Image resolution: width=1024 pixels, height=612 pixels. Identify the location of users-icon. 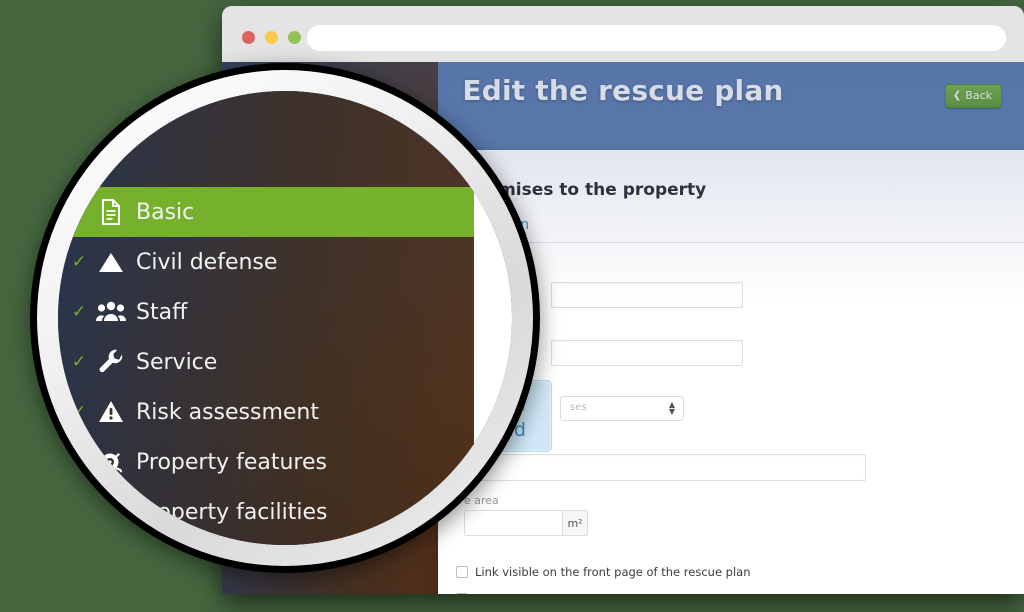
(111, 312).